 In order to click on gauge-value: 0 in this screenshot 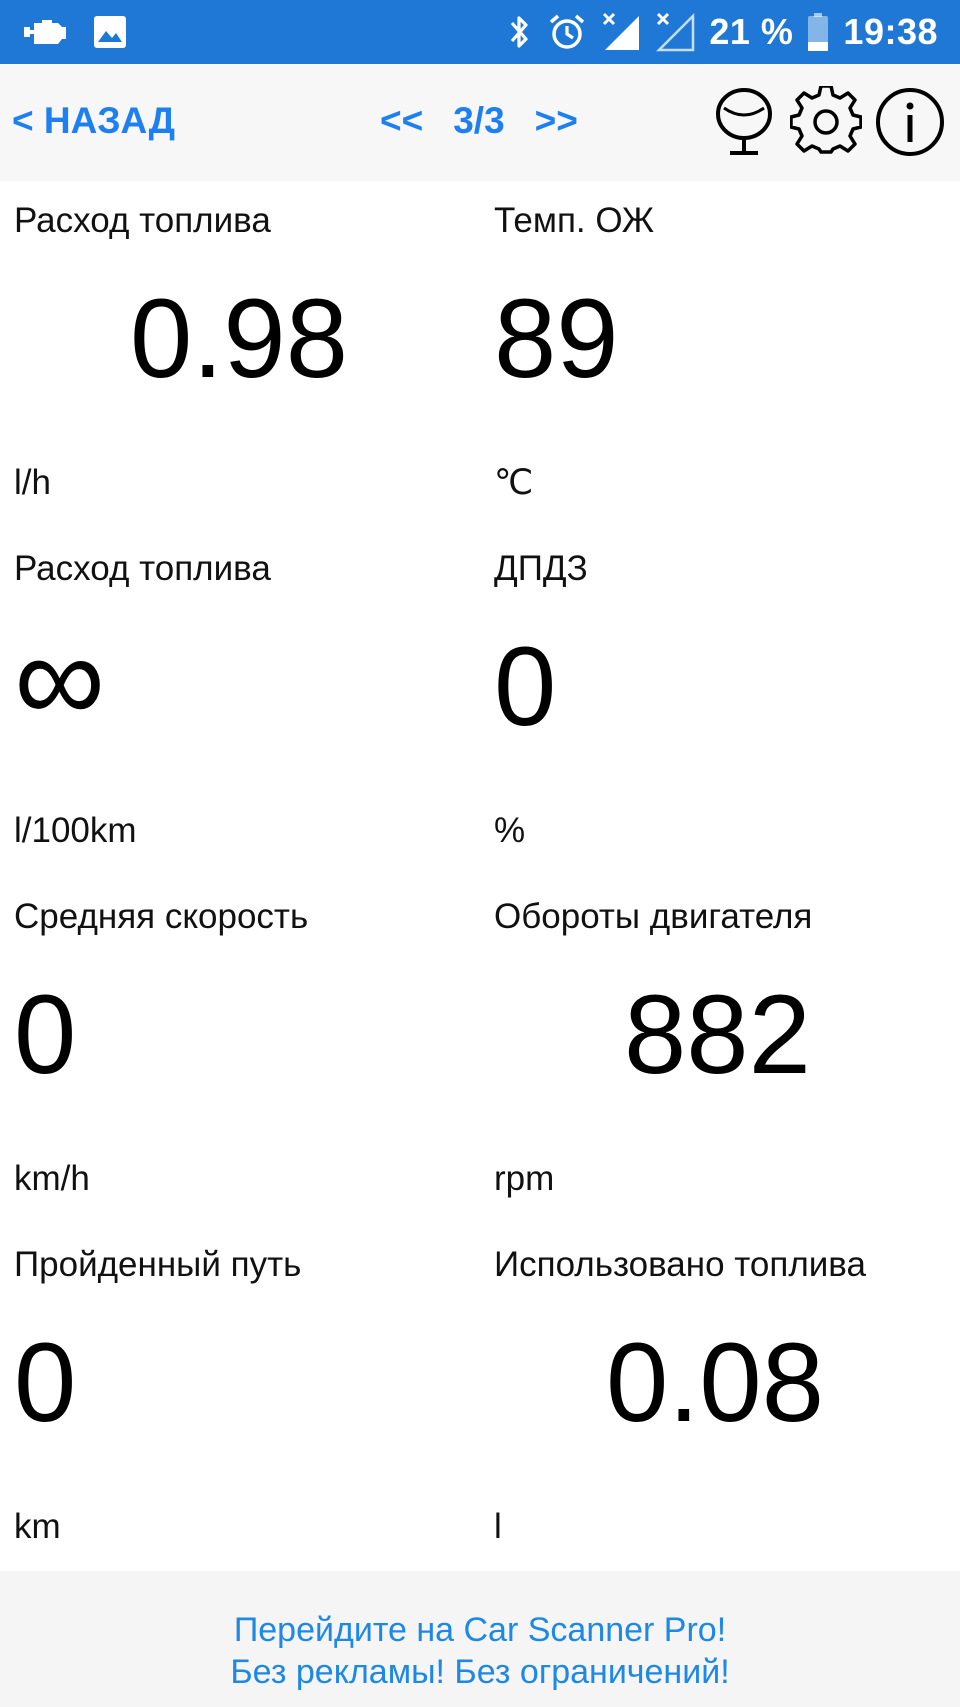, I will do `click(525, 686)`.